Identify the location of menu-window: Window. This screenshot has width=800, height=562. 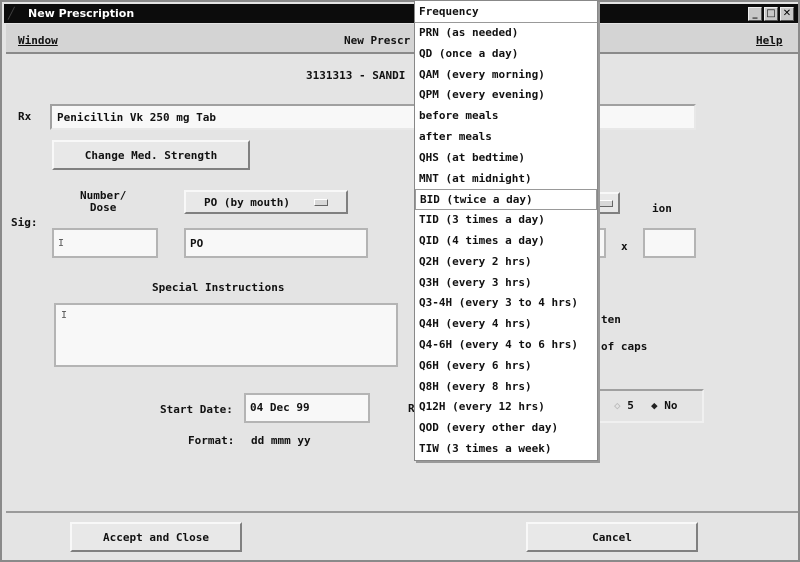
(38, 40).